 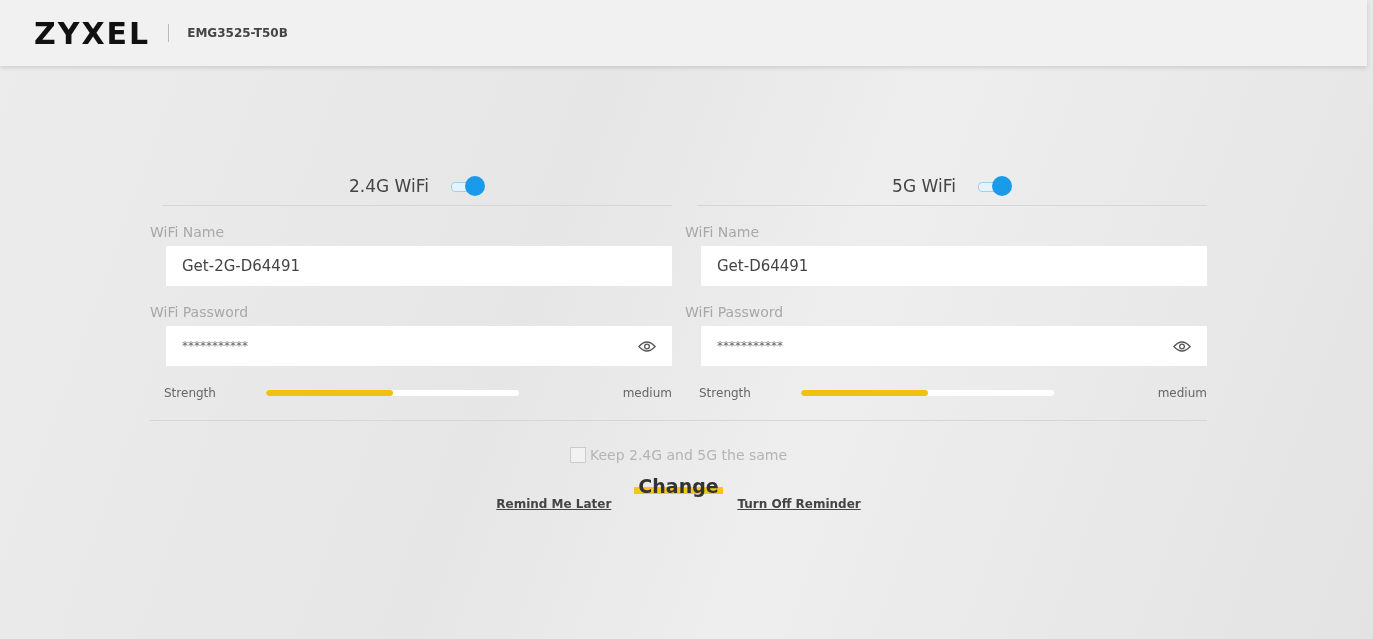 I want to click on reminder-link: Turn Off Reminder, so click(x=799, y=504).